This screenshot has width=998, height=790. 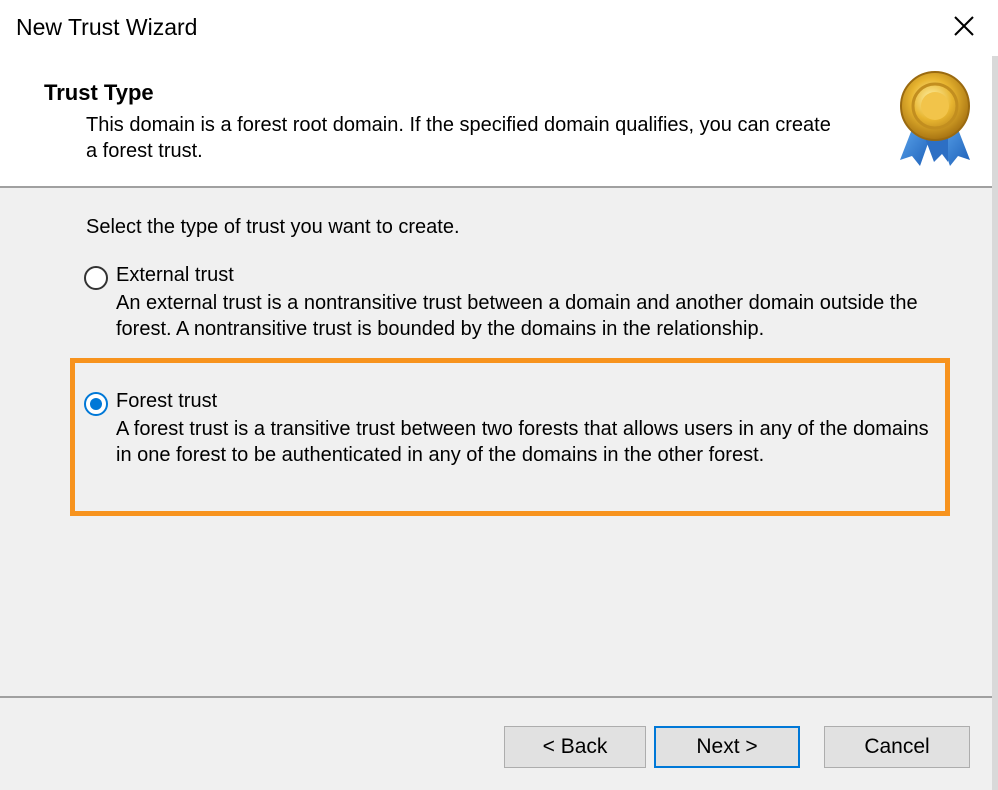 I want to click on title-bar: New Trust Wizard, so click(x=499, y=28).